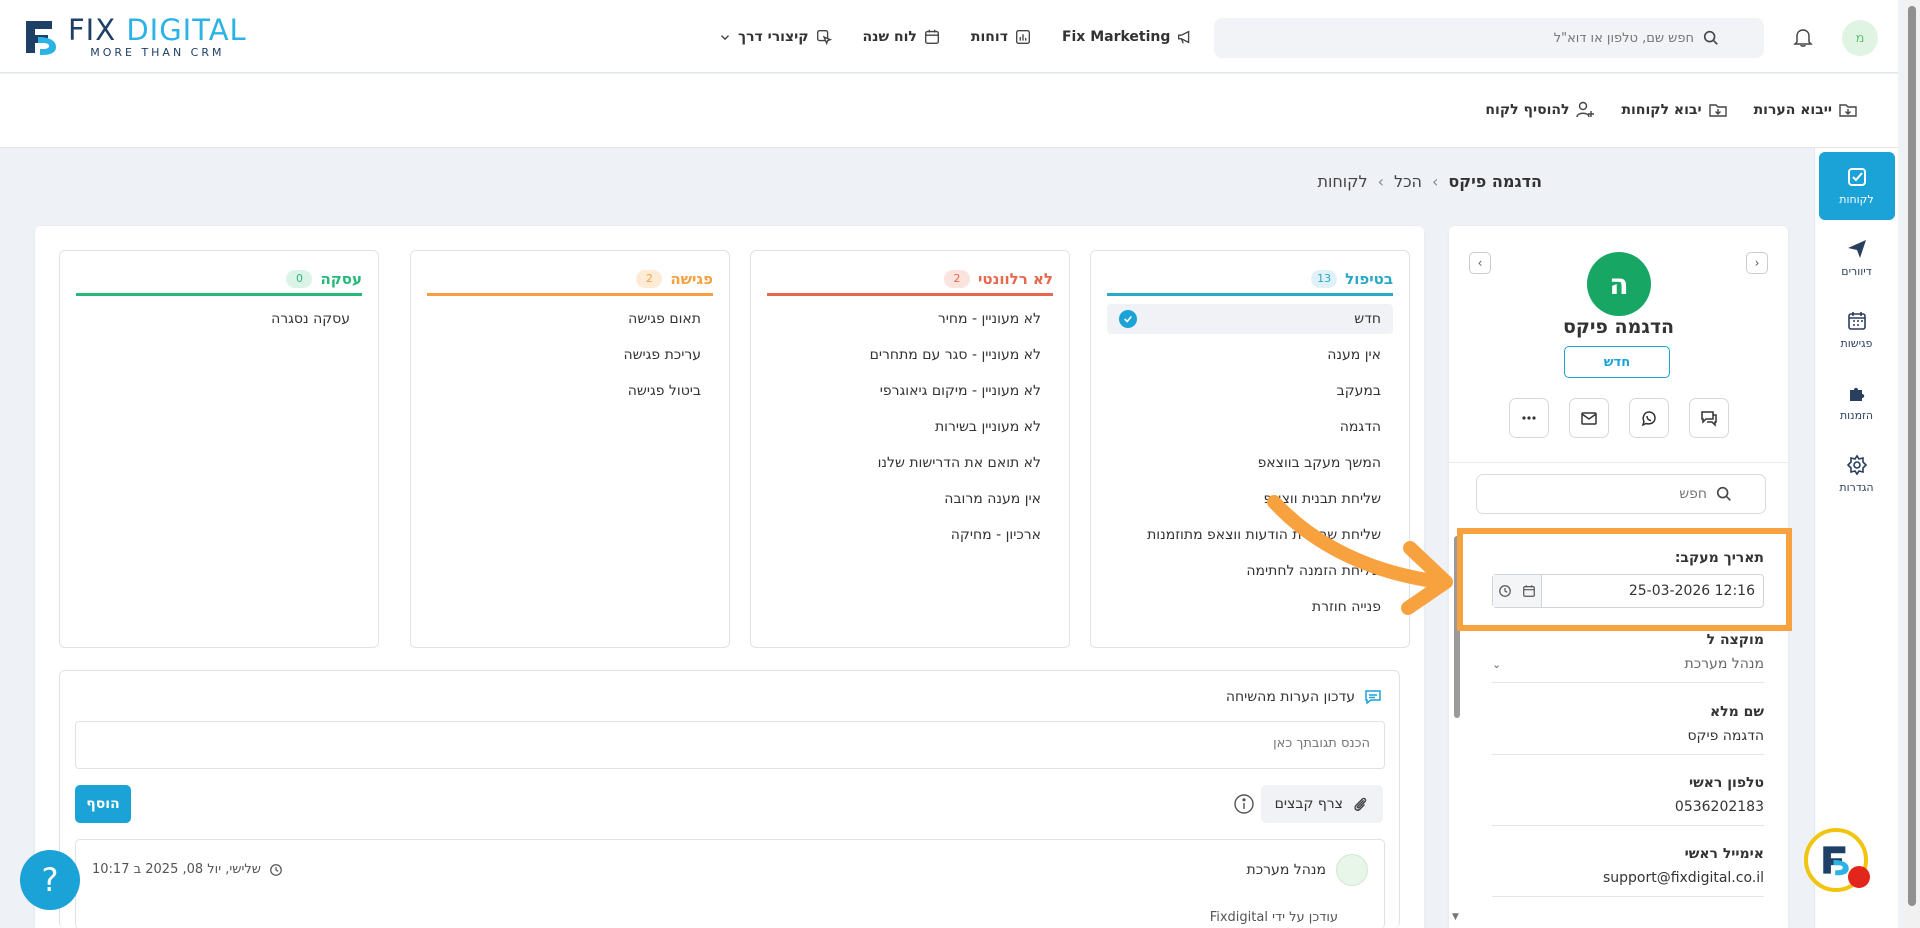 The image size is (1920, 928). I want to click on import-customers-button: יבוא לקוחות, so click(1674, 110).